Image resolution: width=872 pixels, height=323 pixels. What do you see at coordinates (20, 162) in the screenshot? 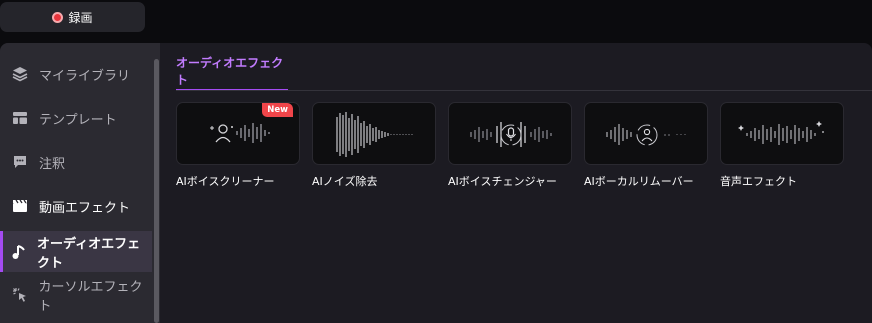
I see `comment-icon` at bounding box center [20, 162].